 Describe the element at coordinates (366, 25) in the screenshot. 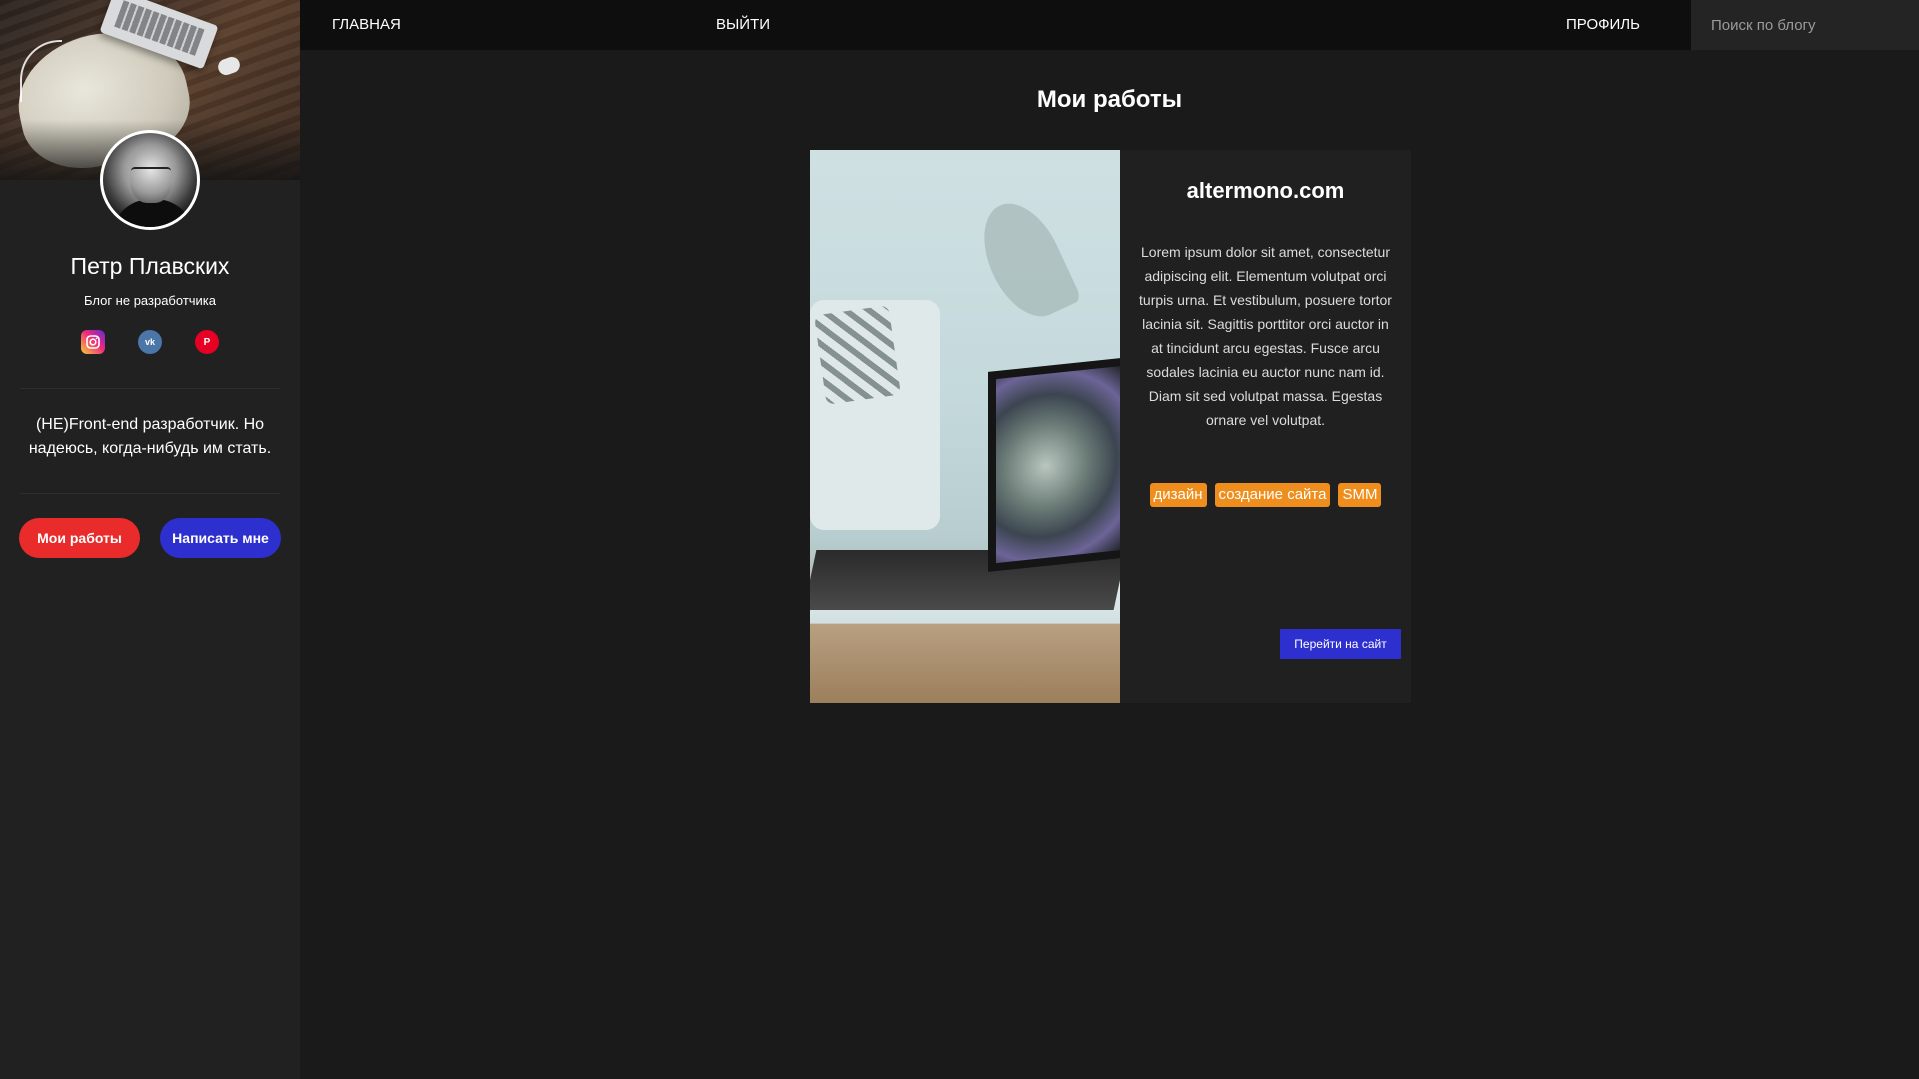

I see `nav-home-link: ГЛАВНАЯ` at that location.